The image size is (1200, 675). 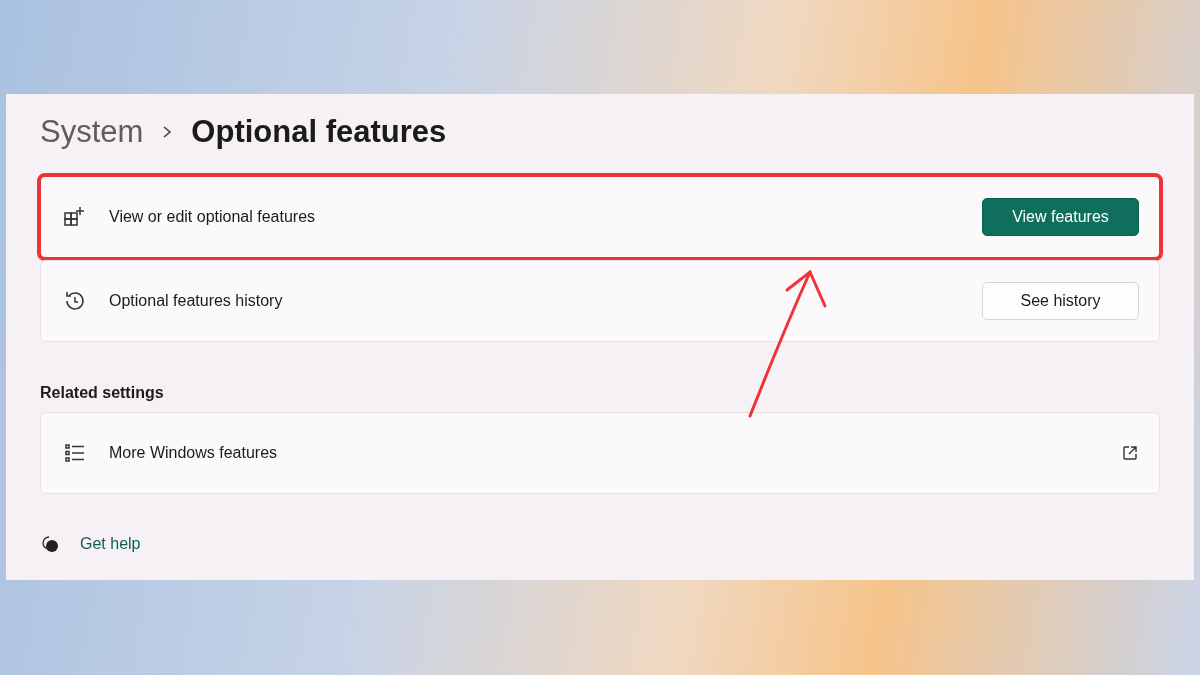 What do you see at coordinates (1130, 453) in the screenshot?
I see `external-link-icon` at bounding box center [1130, 453].